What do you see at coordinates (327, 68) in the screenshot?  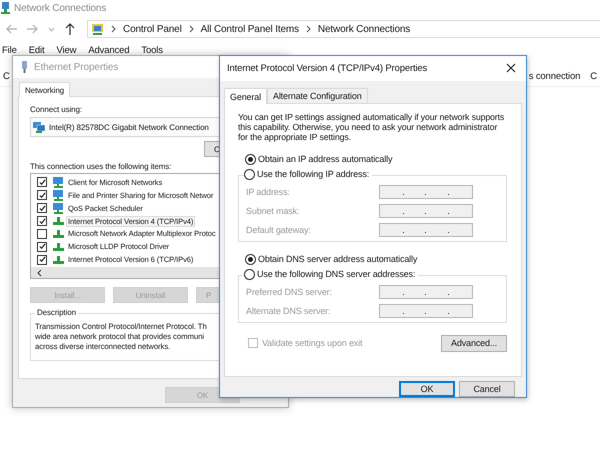 I see `dialog-title: Internet Protocol Version 4 (TCP/IPv4) Properties` at bounding box center [327, 68].